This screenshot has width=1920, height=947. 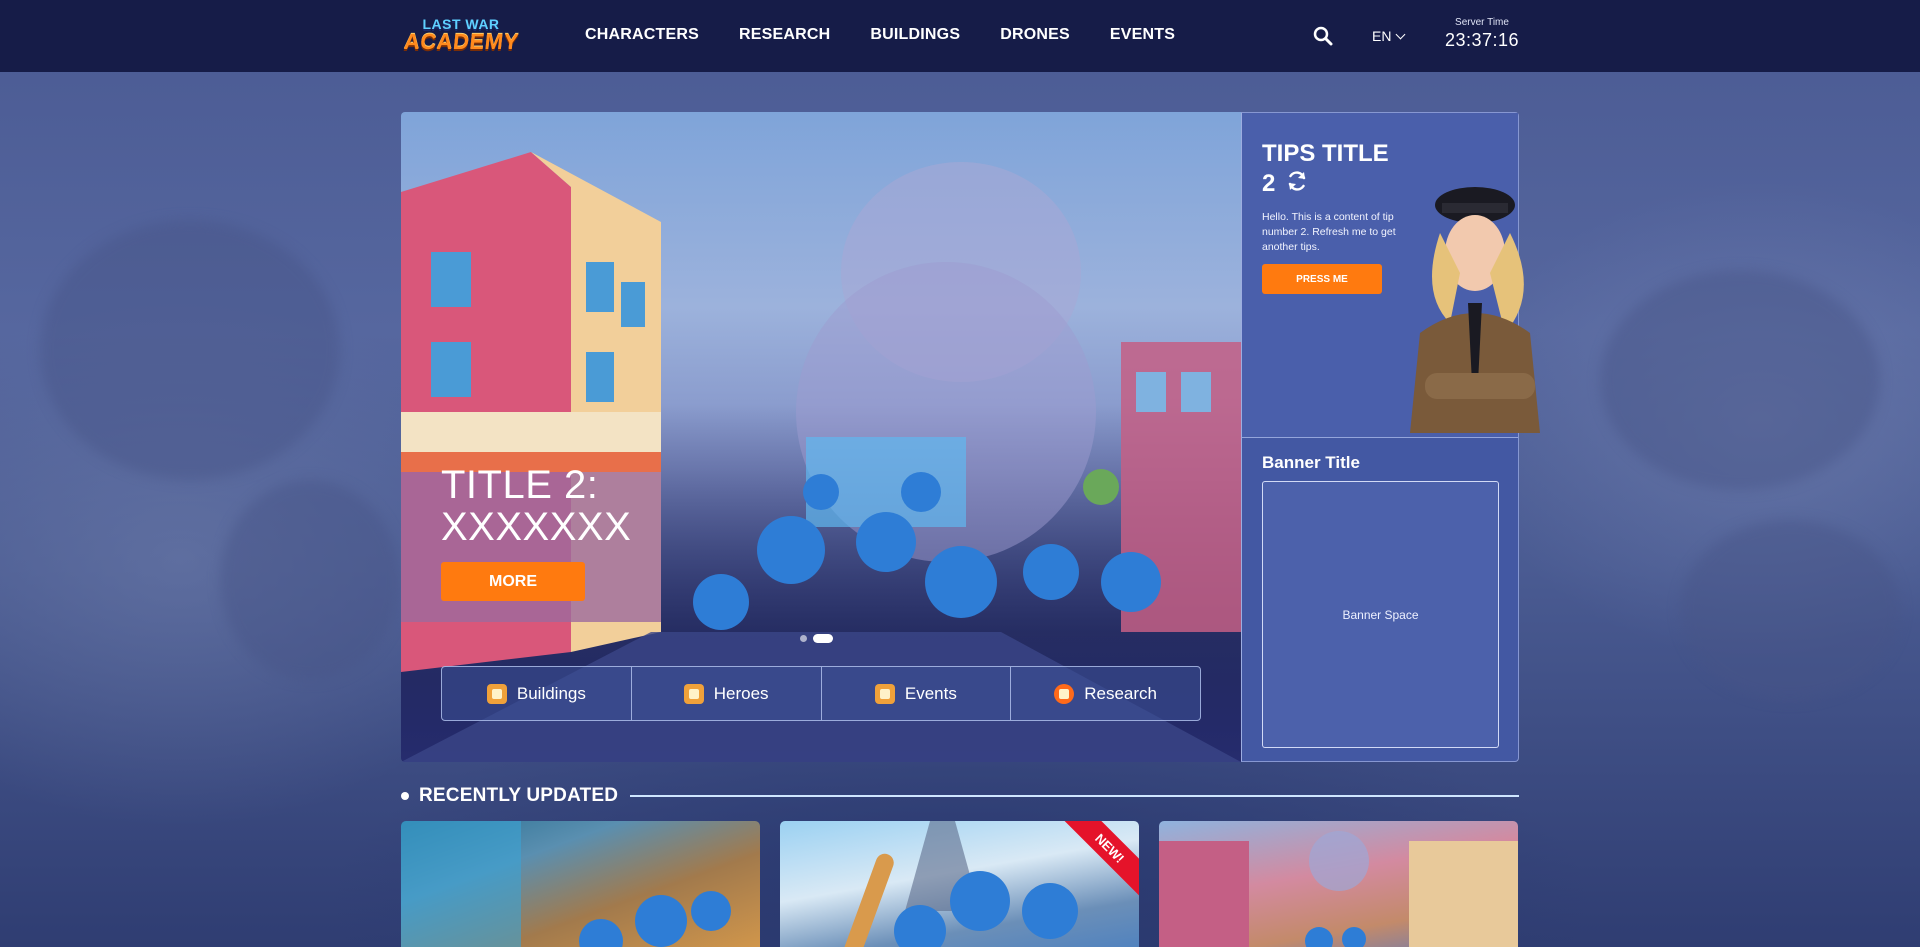 What do you see at coordinates (551, 693) in the screenshot?
I see `quick-link-label: Buildings` at bounding box center [551, 693].